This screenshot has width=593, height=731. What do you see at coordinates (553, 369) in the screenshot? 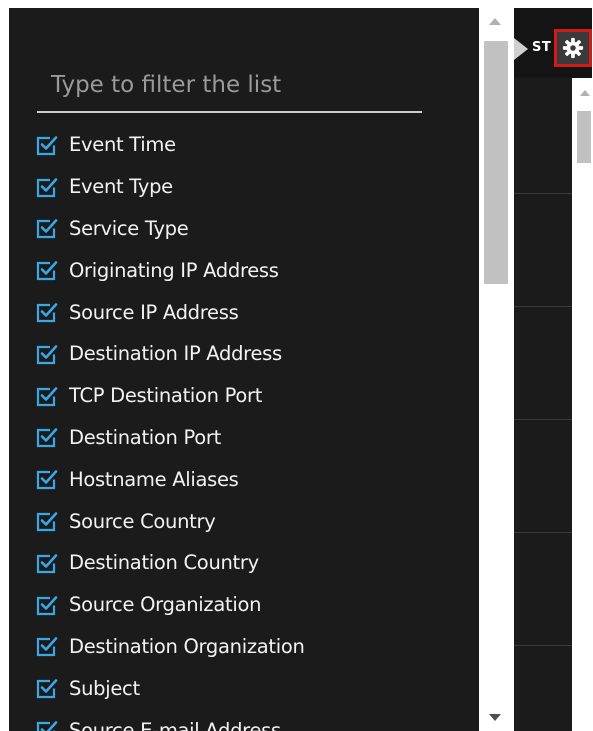
I see `table-background: ST` at bounding box center [553, 369].